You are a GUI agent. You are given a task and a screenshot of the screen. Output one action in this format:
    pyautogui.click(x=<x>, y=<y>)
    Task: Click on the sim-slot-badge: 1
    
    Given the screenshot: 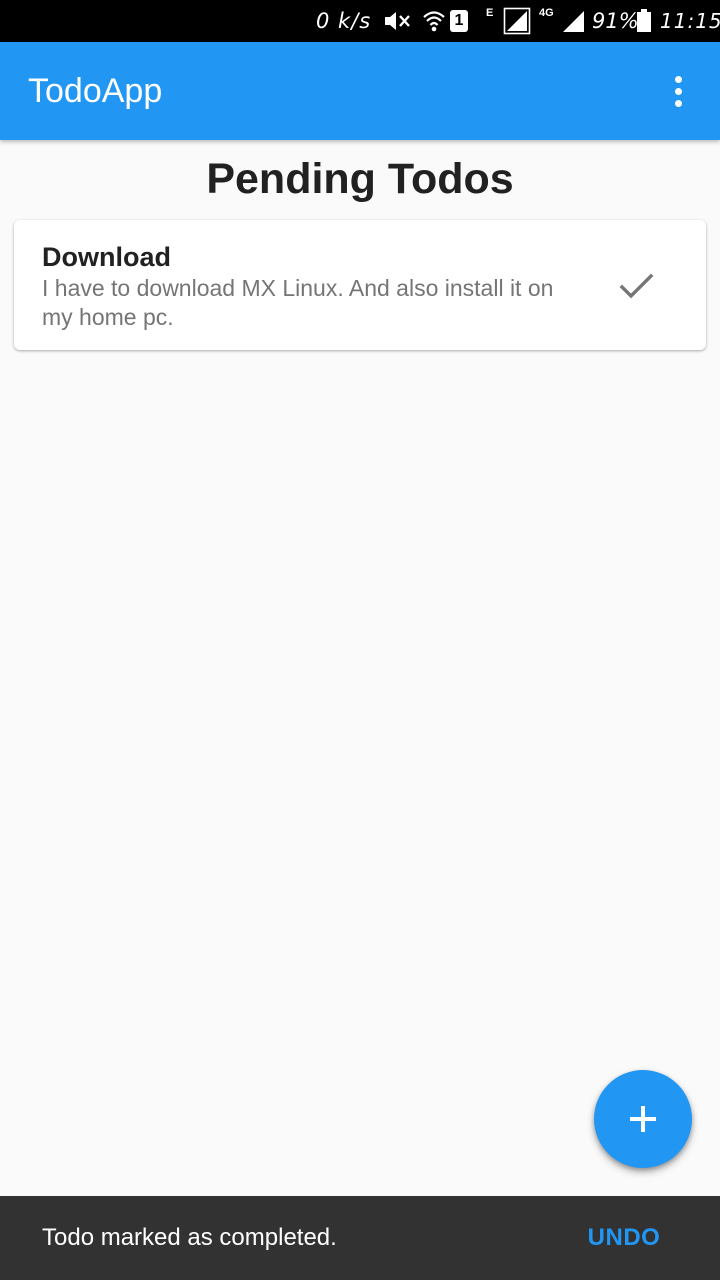 What is the action you would take?
    pyautogui.click(x=459, y=21)
    